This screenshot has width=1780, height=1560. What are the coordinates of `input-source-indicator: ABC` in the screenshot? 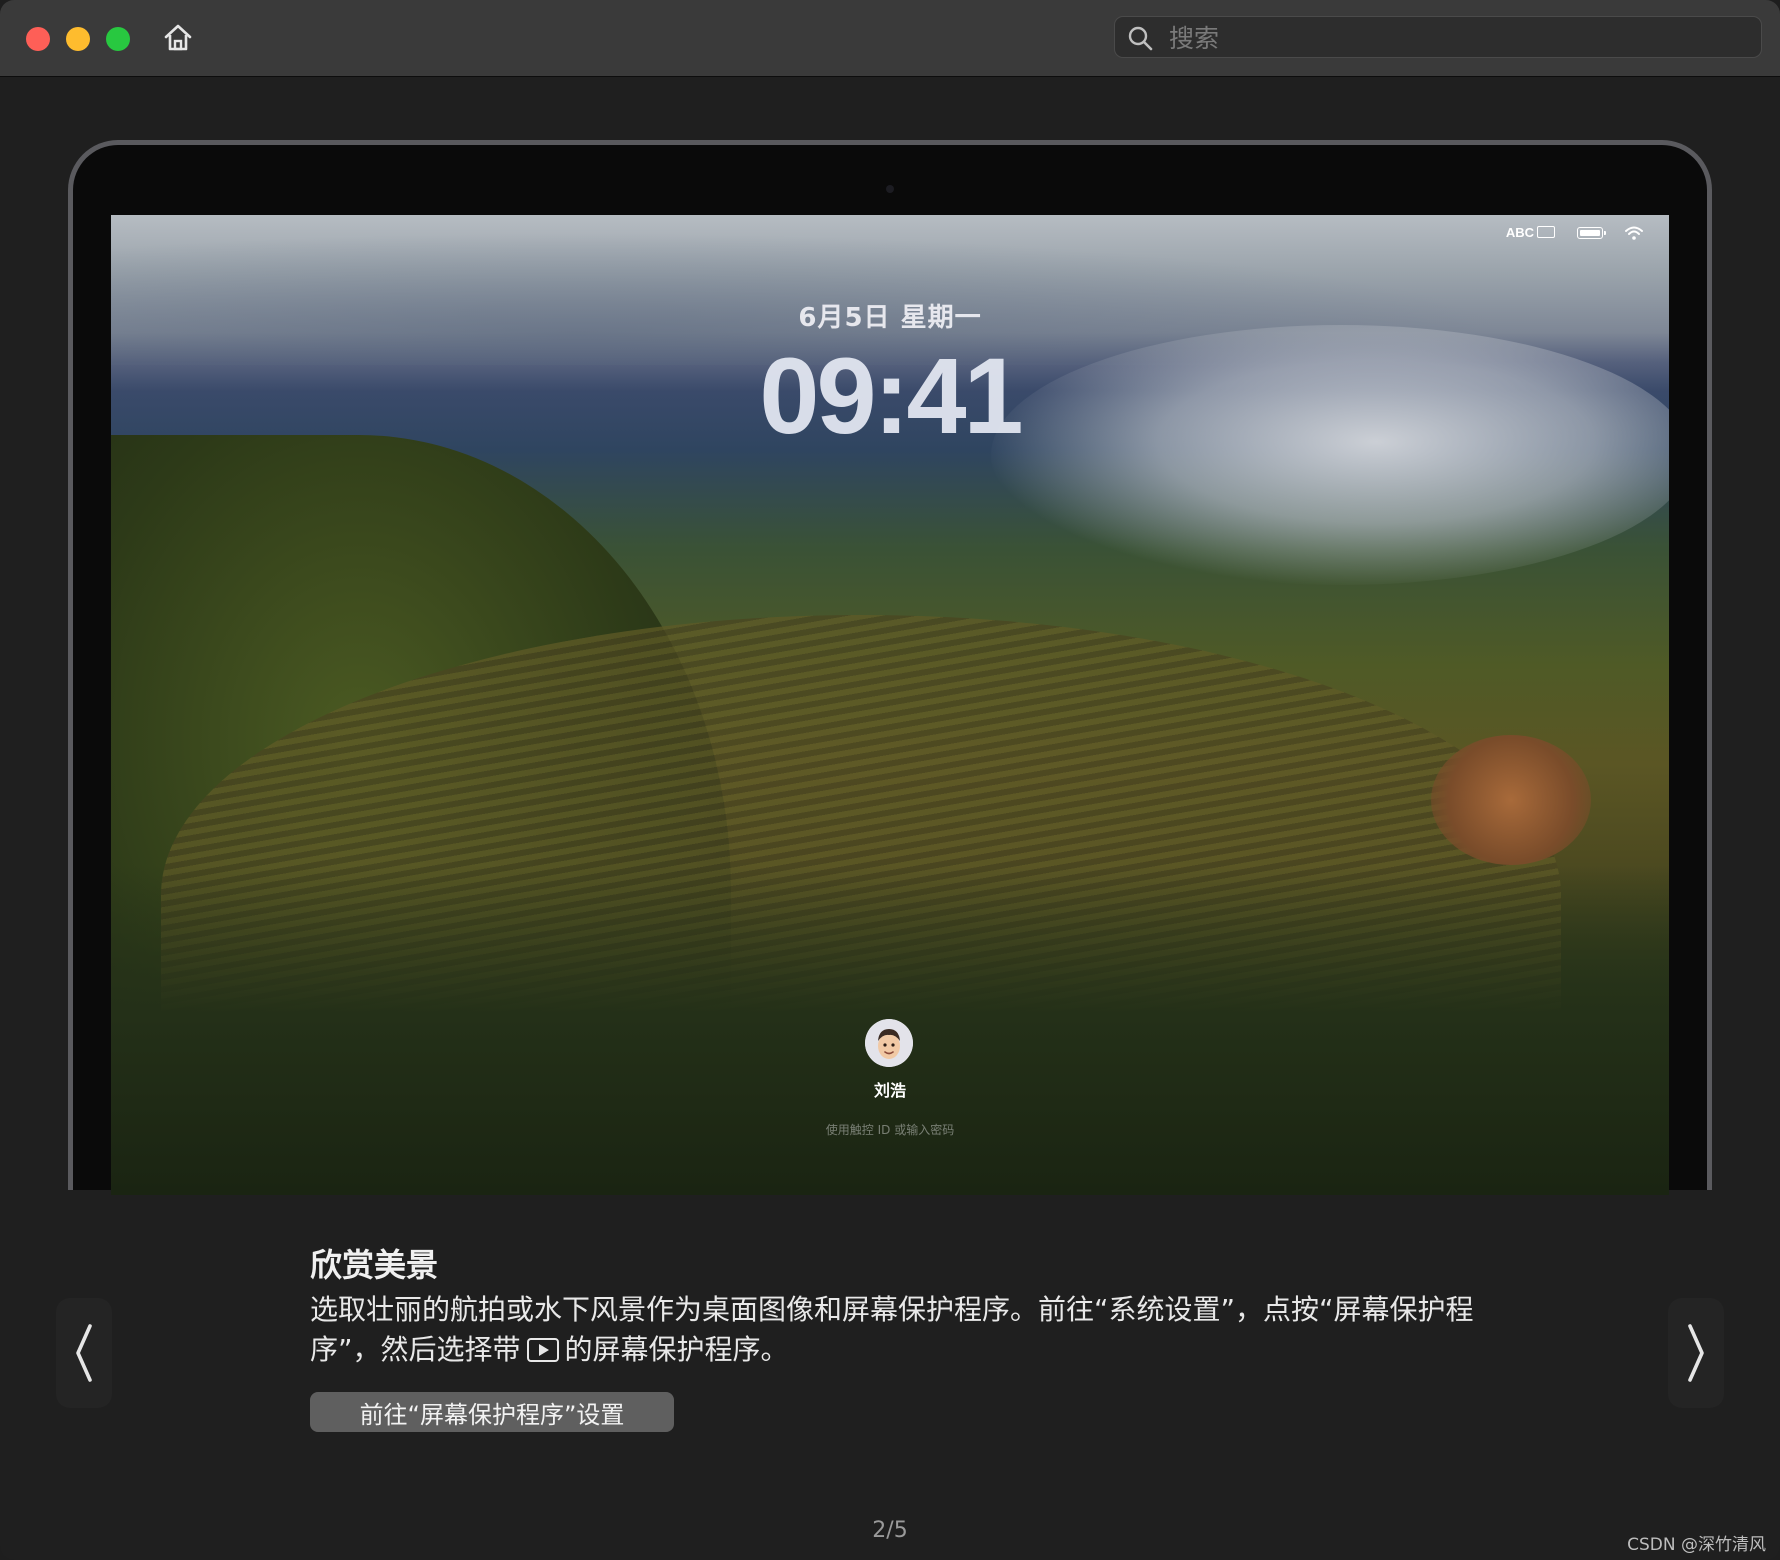 It's located at (1530, 232).